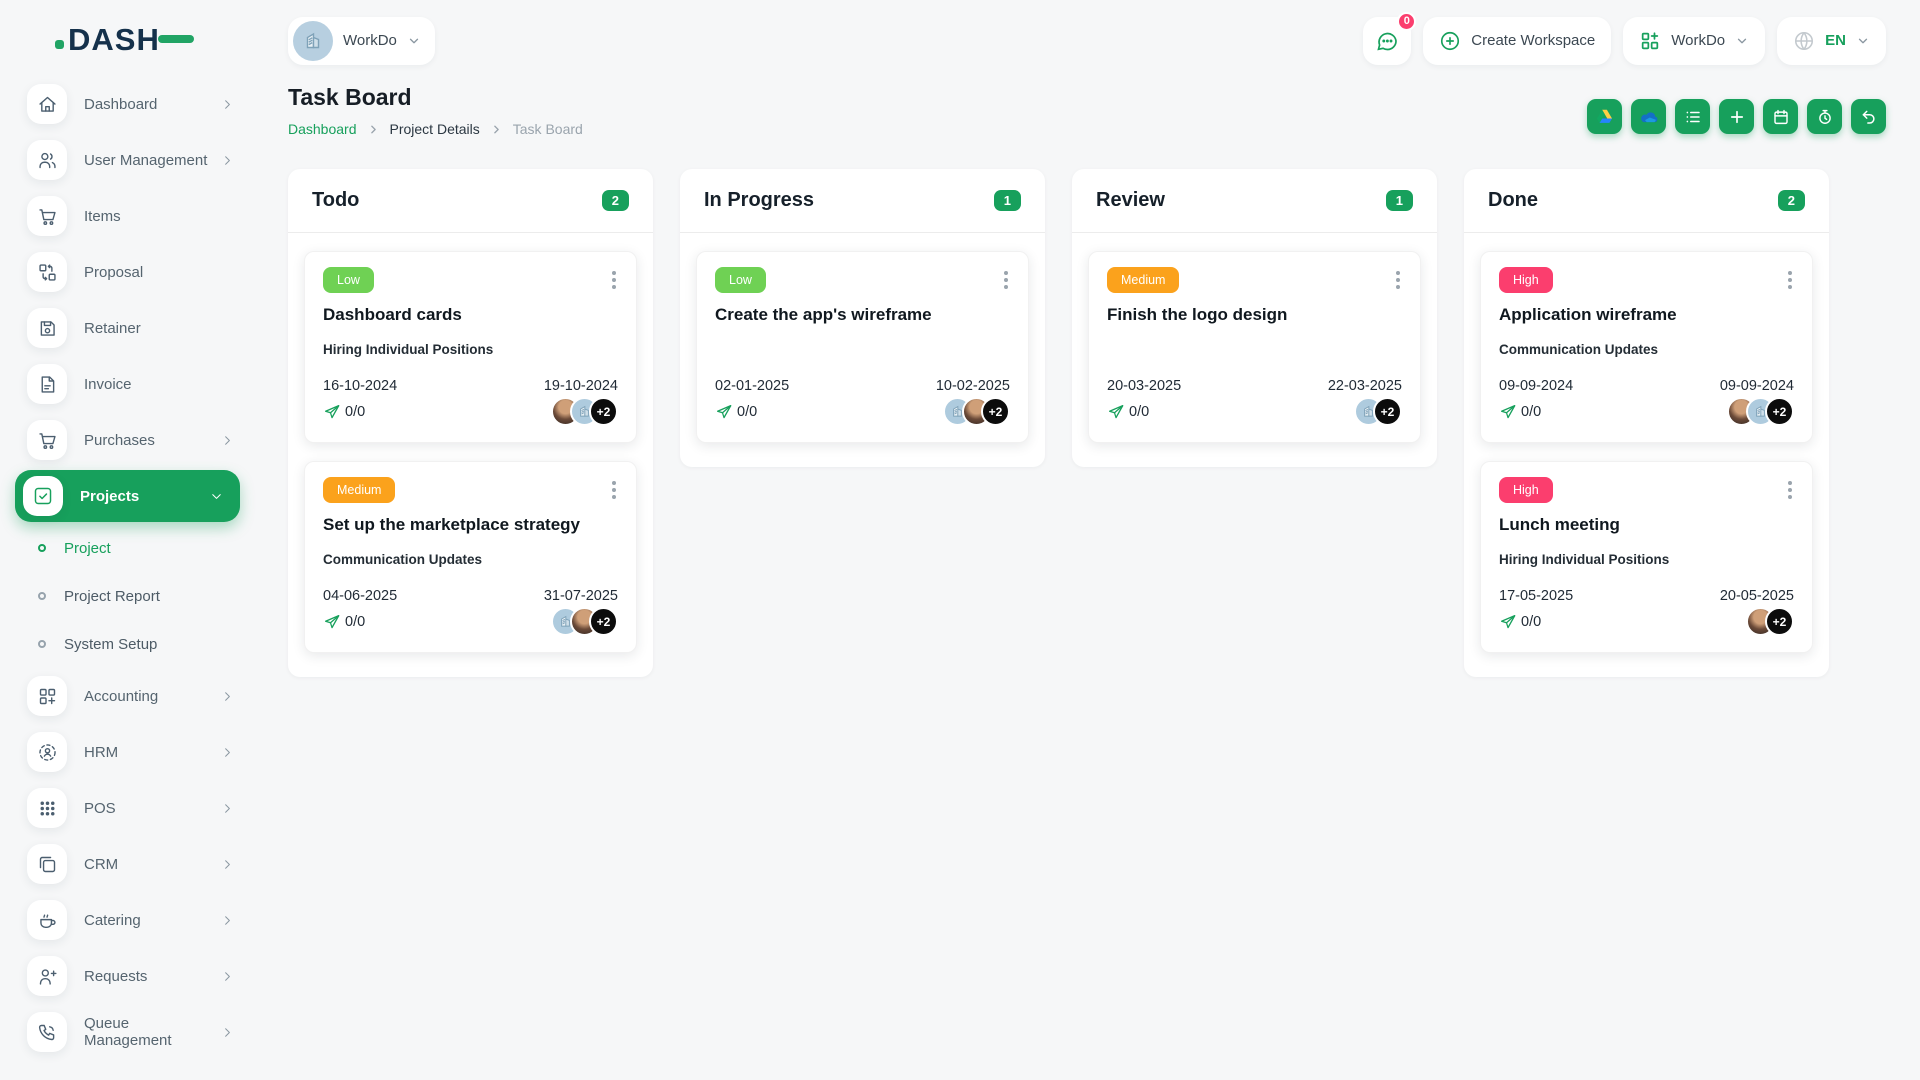 The image size is (1920, 1080). I want to click on create-workspace-label: Create Workspace, so click(1533, 40).